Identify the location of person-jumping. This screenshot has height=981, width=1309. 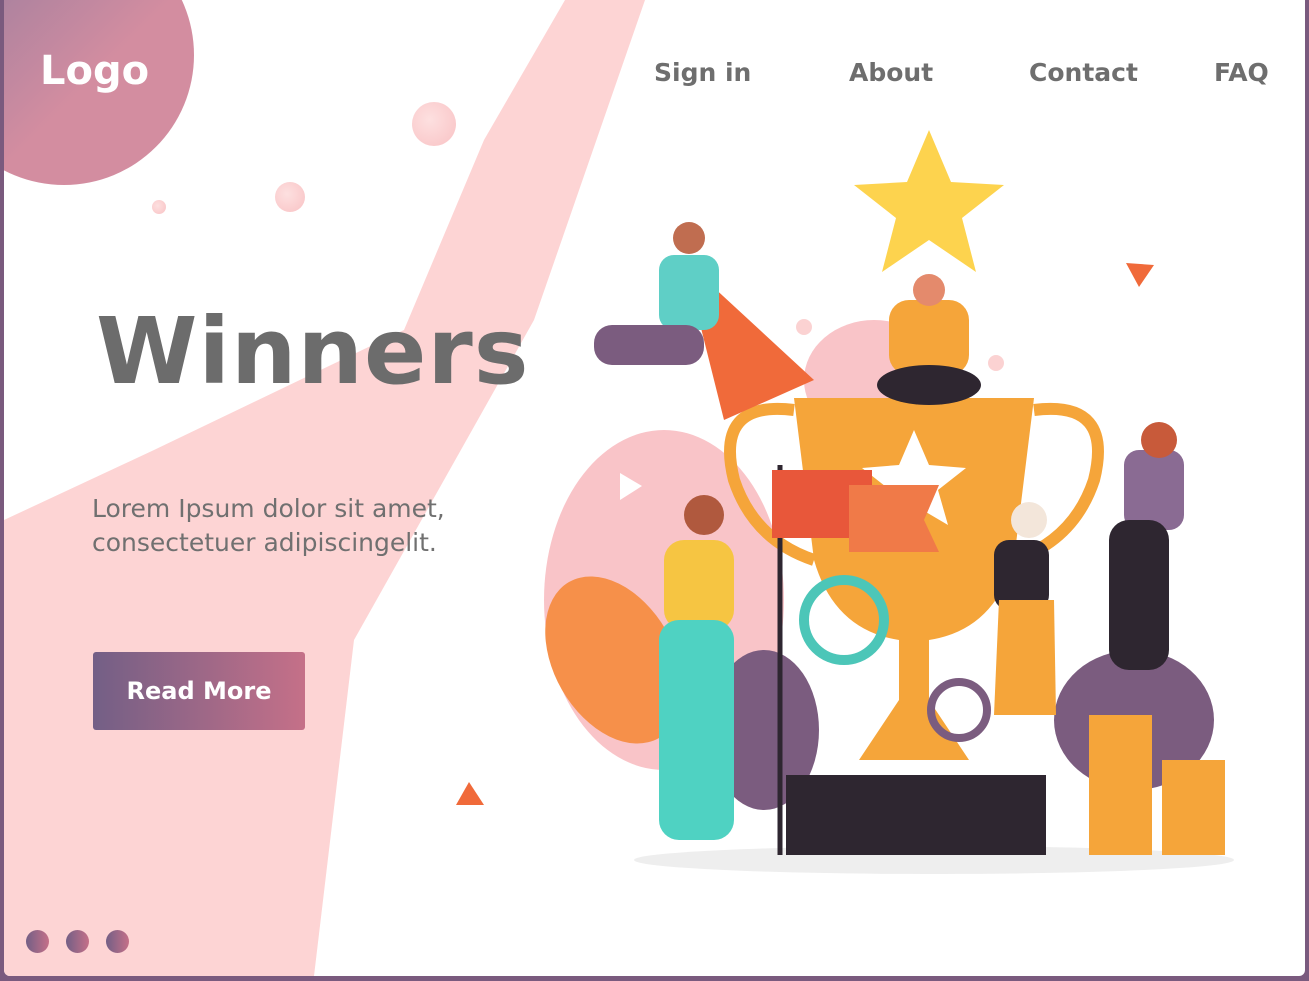
(1146, 546).